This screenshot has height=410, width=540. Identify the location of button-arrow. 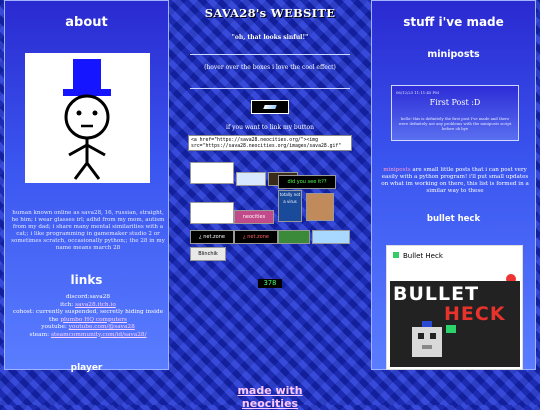
(251, 179).